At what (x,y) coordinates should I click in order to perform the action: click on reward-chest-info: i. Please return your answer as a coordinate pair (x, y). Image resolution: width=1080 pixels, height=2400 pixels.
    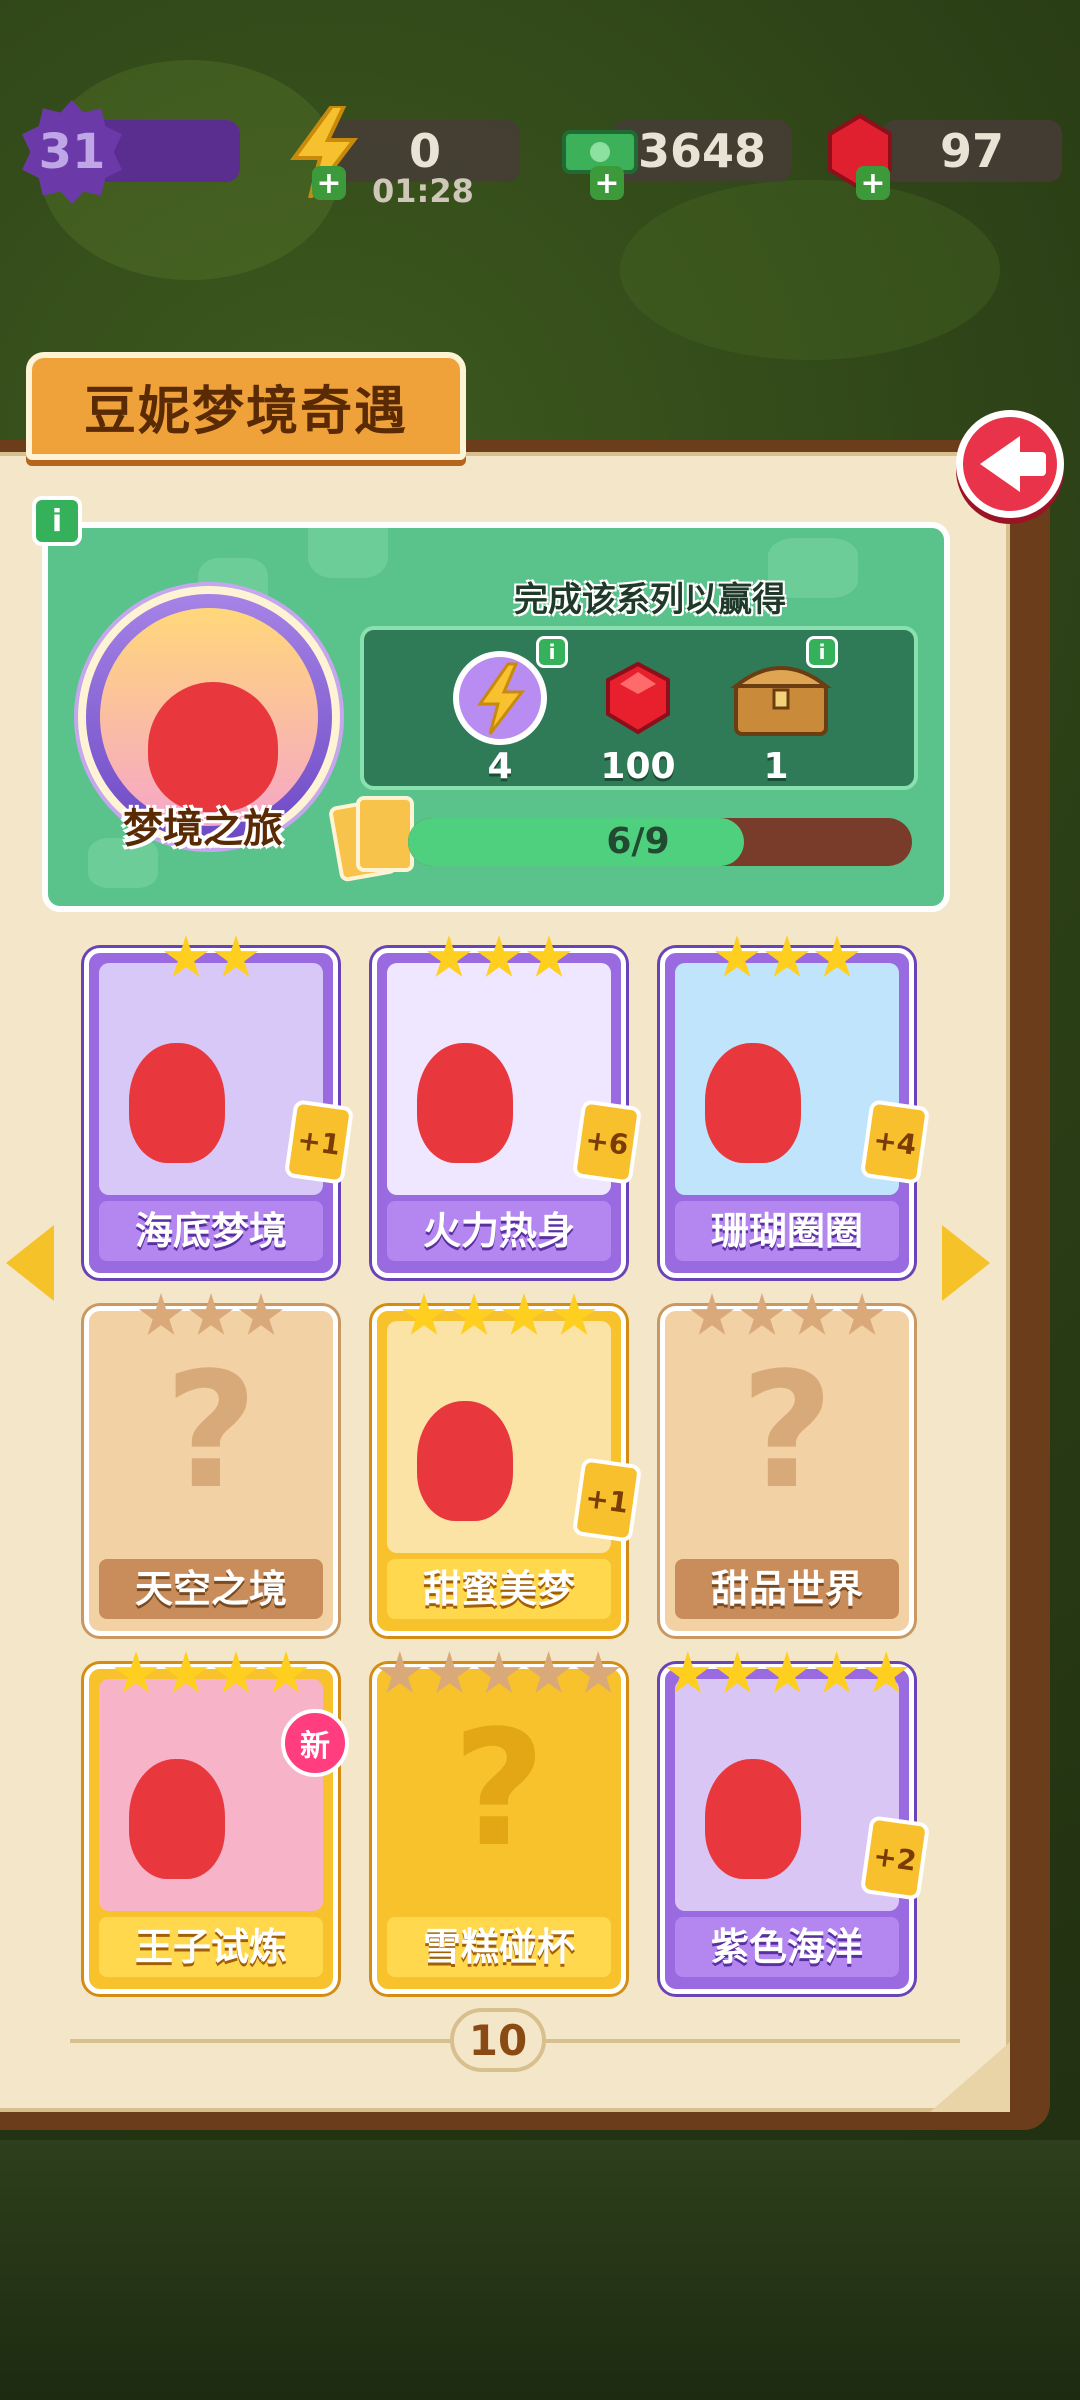
    Looking at the image, I should click on (822, 652).